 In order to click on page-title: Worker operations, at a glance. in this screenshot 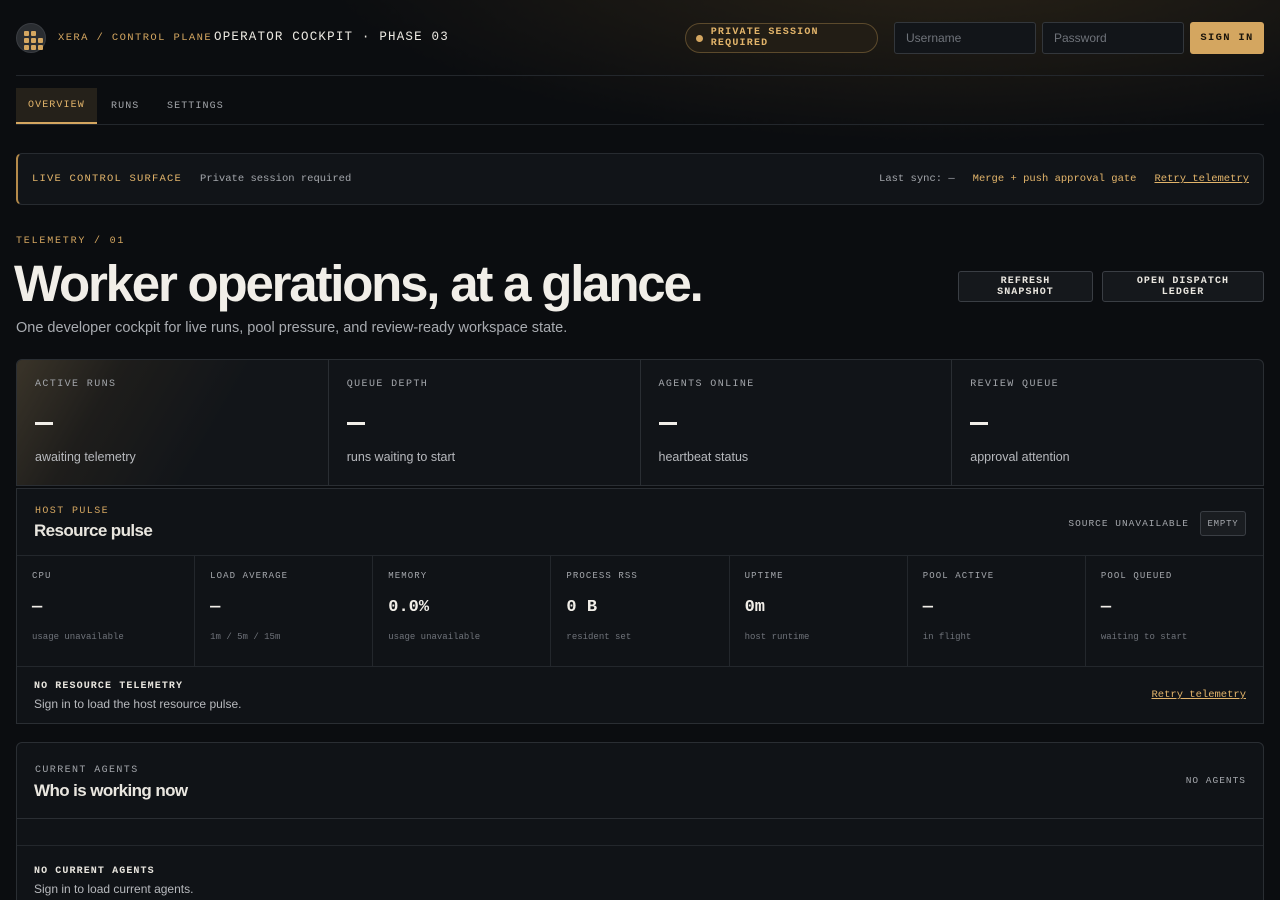, I will do `click(359, 283)`.